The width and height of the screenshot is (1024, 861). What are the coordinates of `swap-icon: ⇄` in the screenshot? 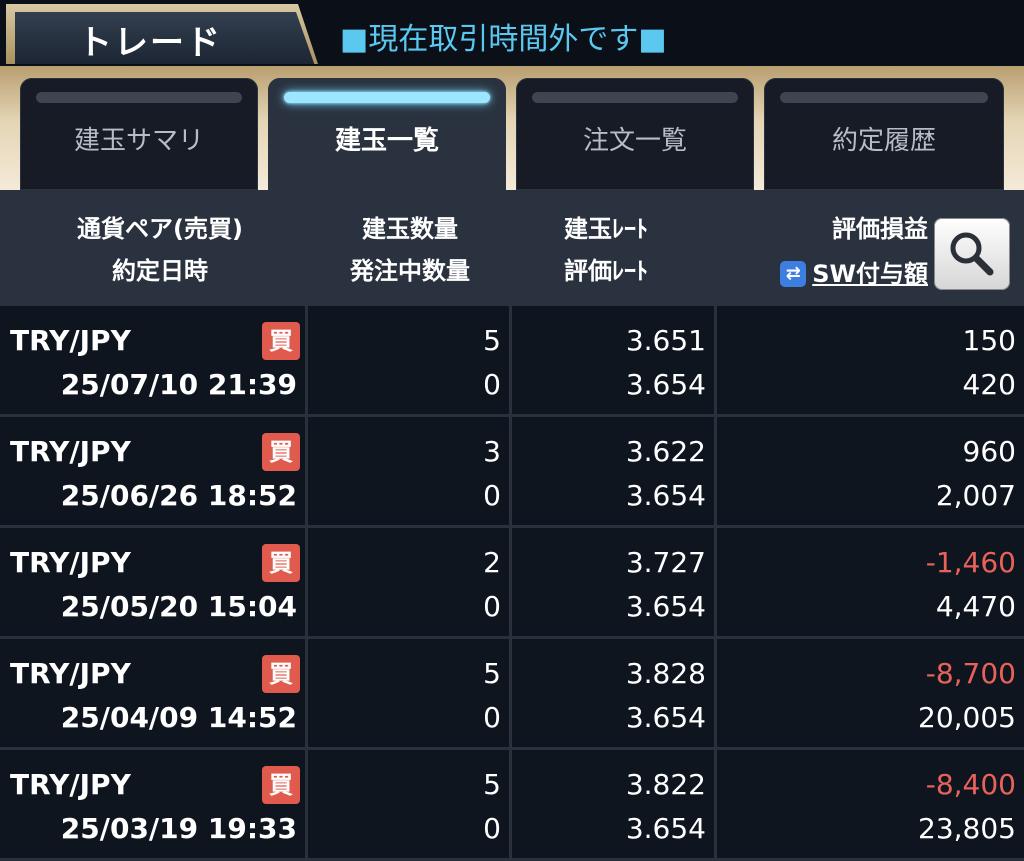 It's located at (793, 274).